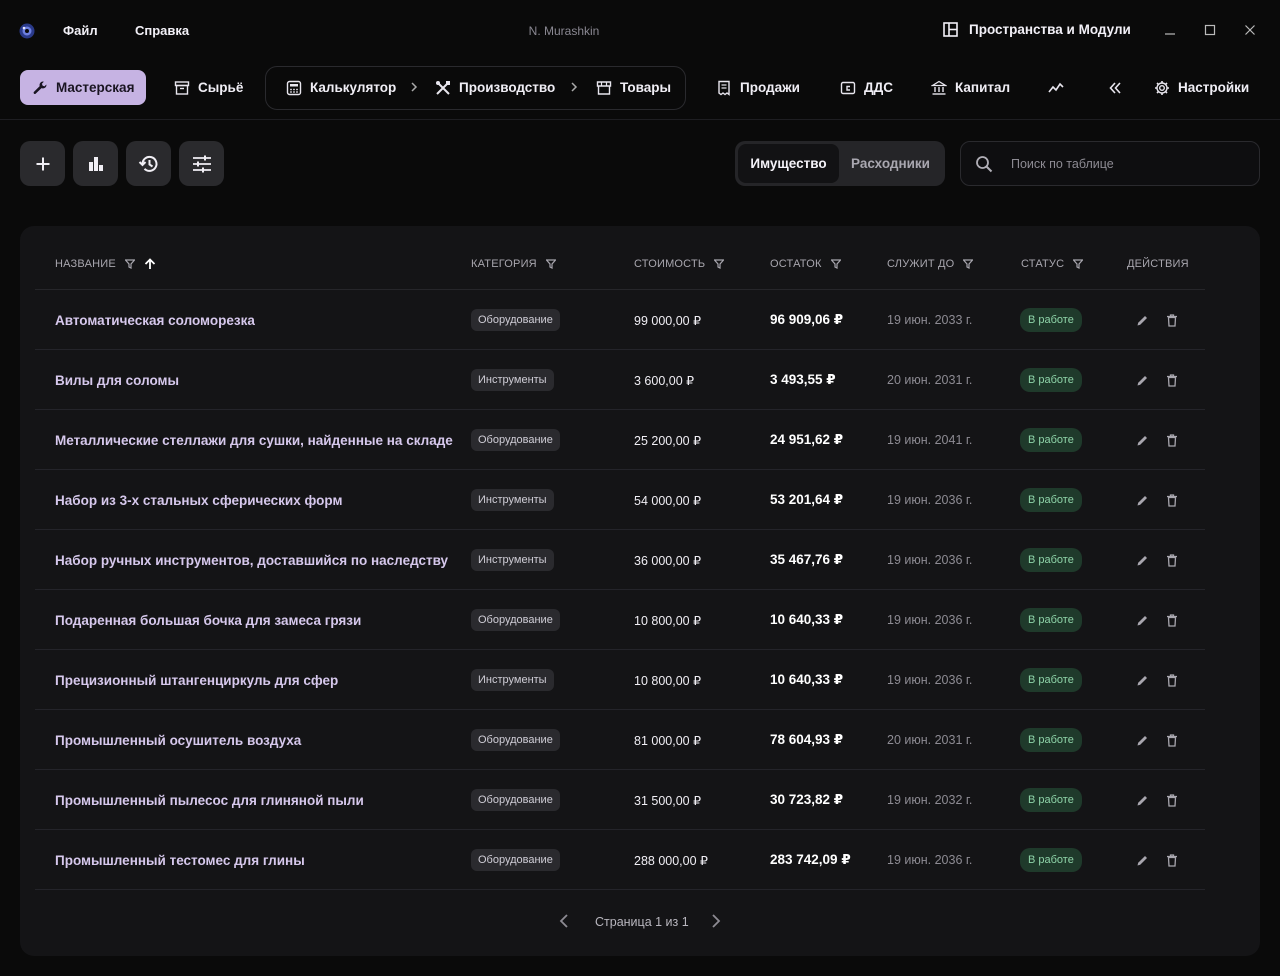  I want to click on history-button, so click(148, 163).